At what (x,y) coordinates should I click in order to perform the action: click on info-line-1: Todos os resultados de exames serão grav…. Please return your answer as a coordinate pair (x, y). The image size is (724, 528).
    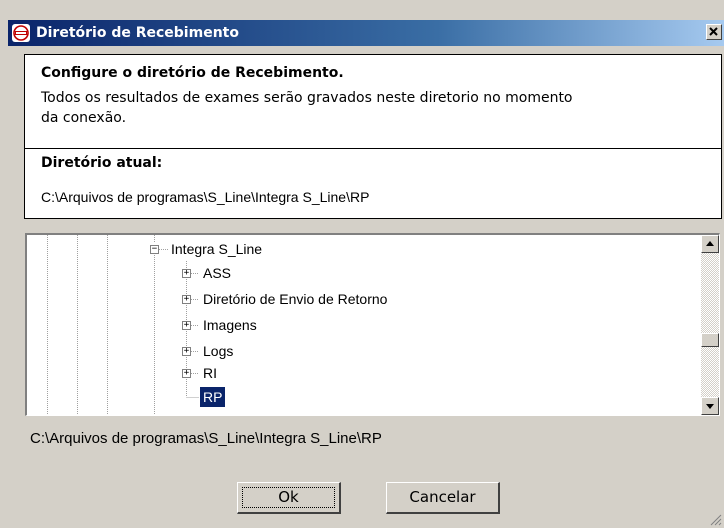
    Looking at the image, I should click on (307, 98).